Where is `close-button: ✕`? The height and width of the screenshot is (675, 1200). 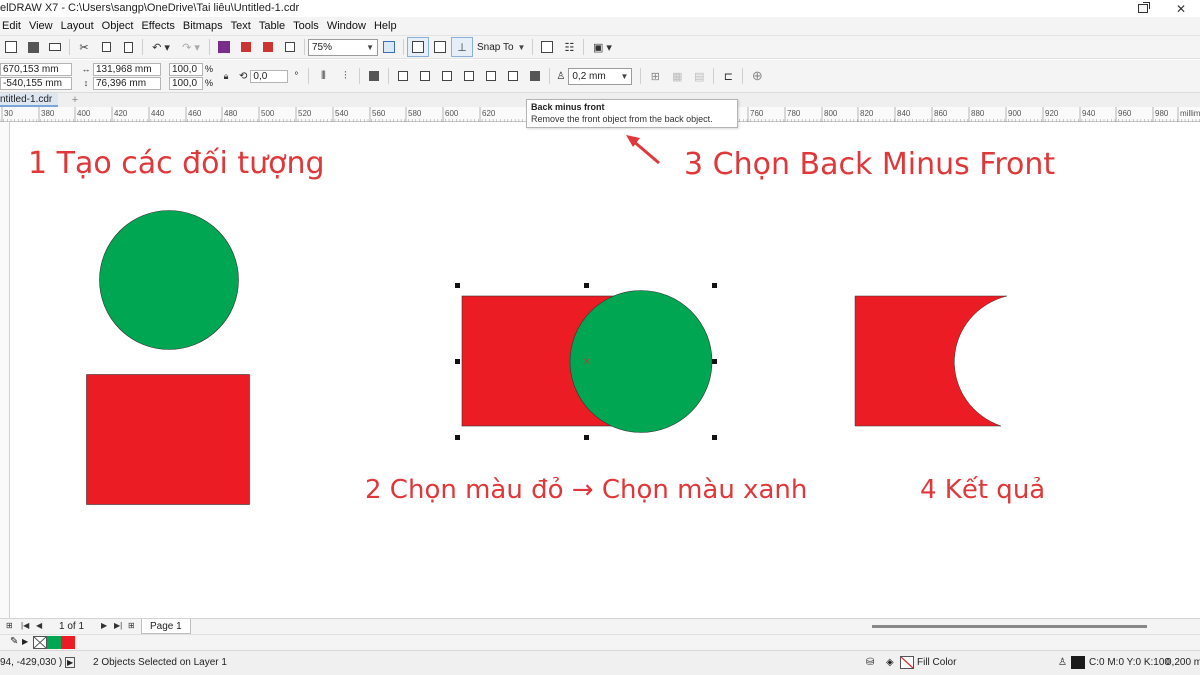
close-button: ✕ is located at coordinates (1181, 8).